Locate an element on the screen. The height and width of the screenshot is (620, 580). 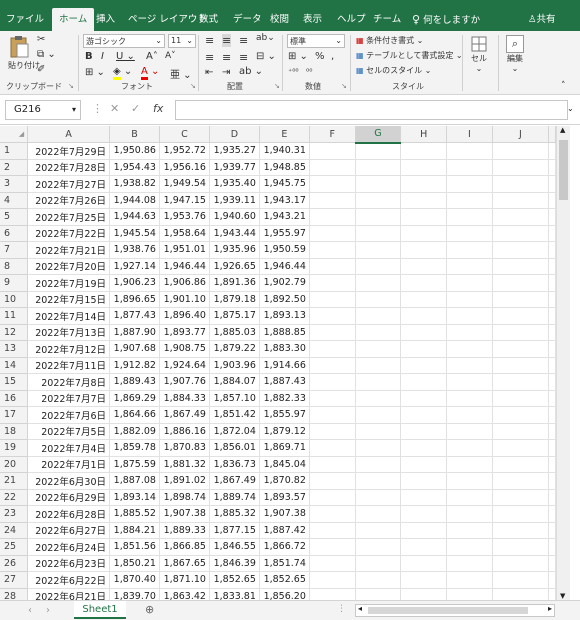
value-cell: 1,879.22 is located at coordinates (234, 349).